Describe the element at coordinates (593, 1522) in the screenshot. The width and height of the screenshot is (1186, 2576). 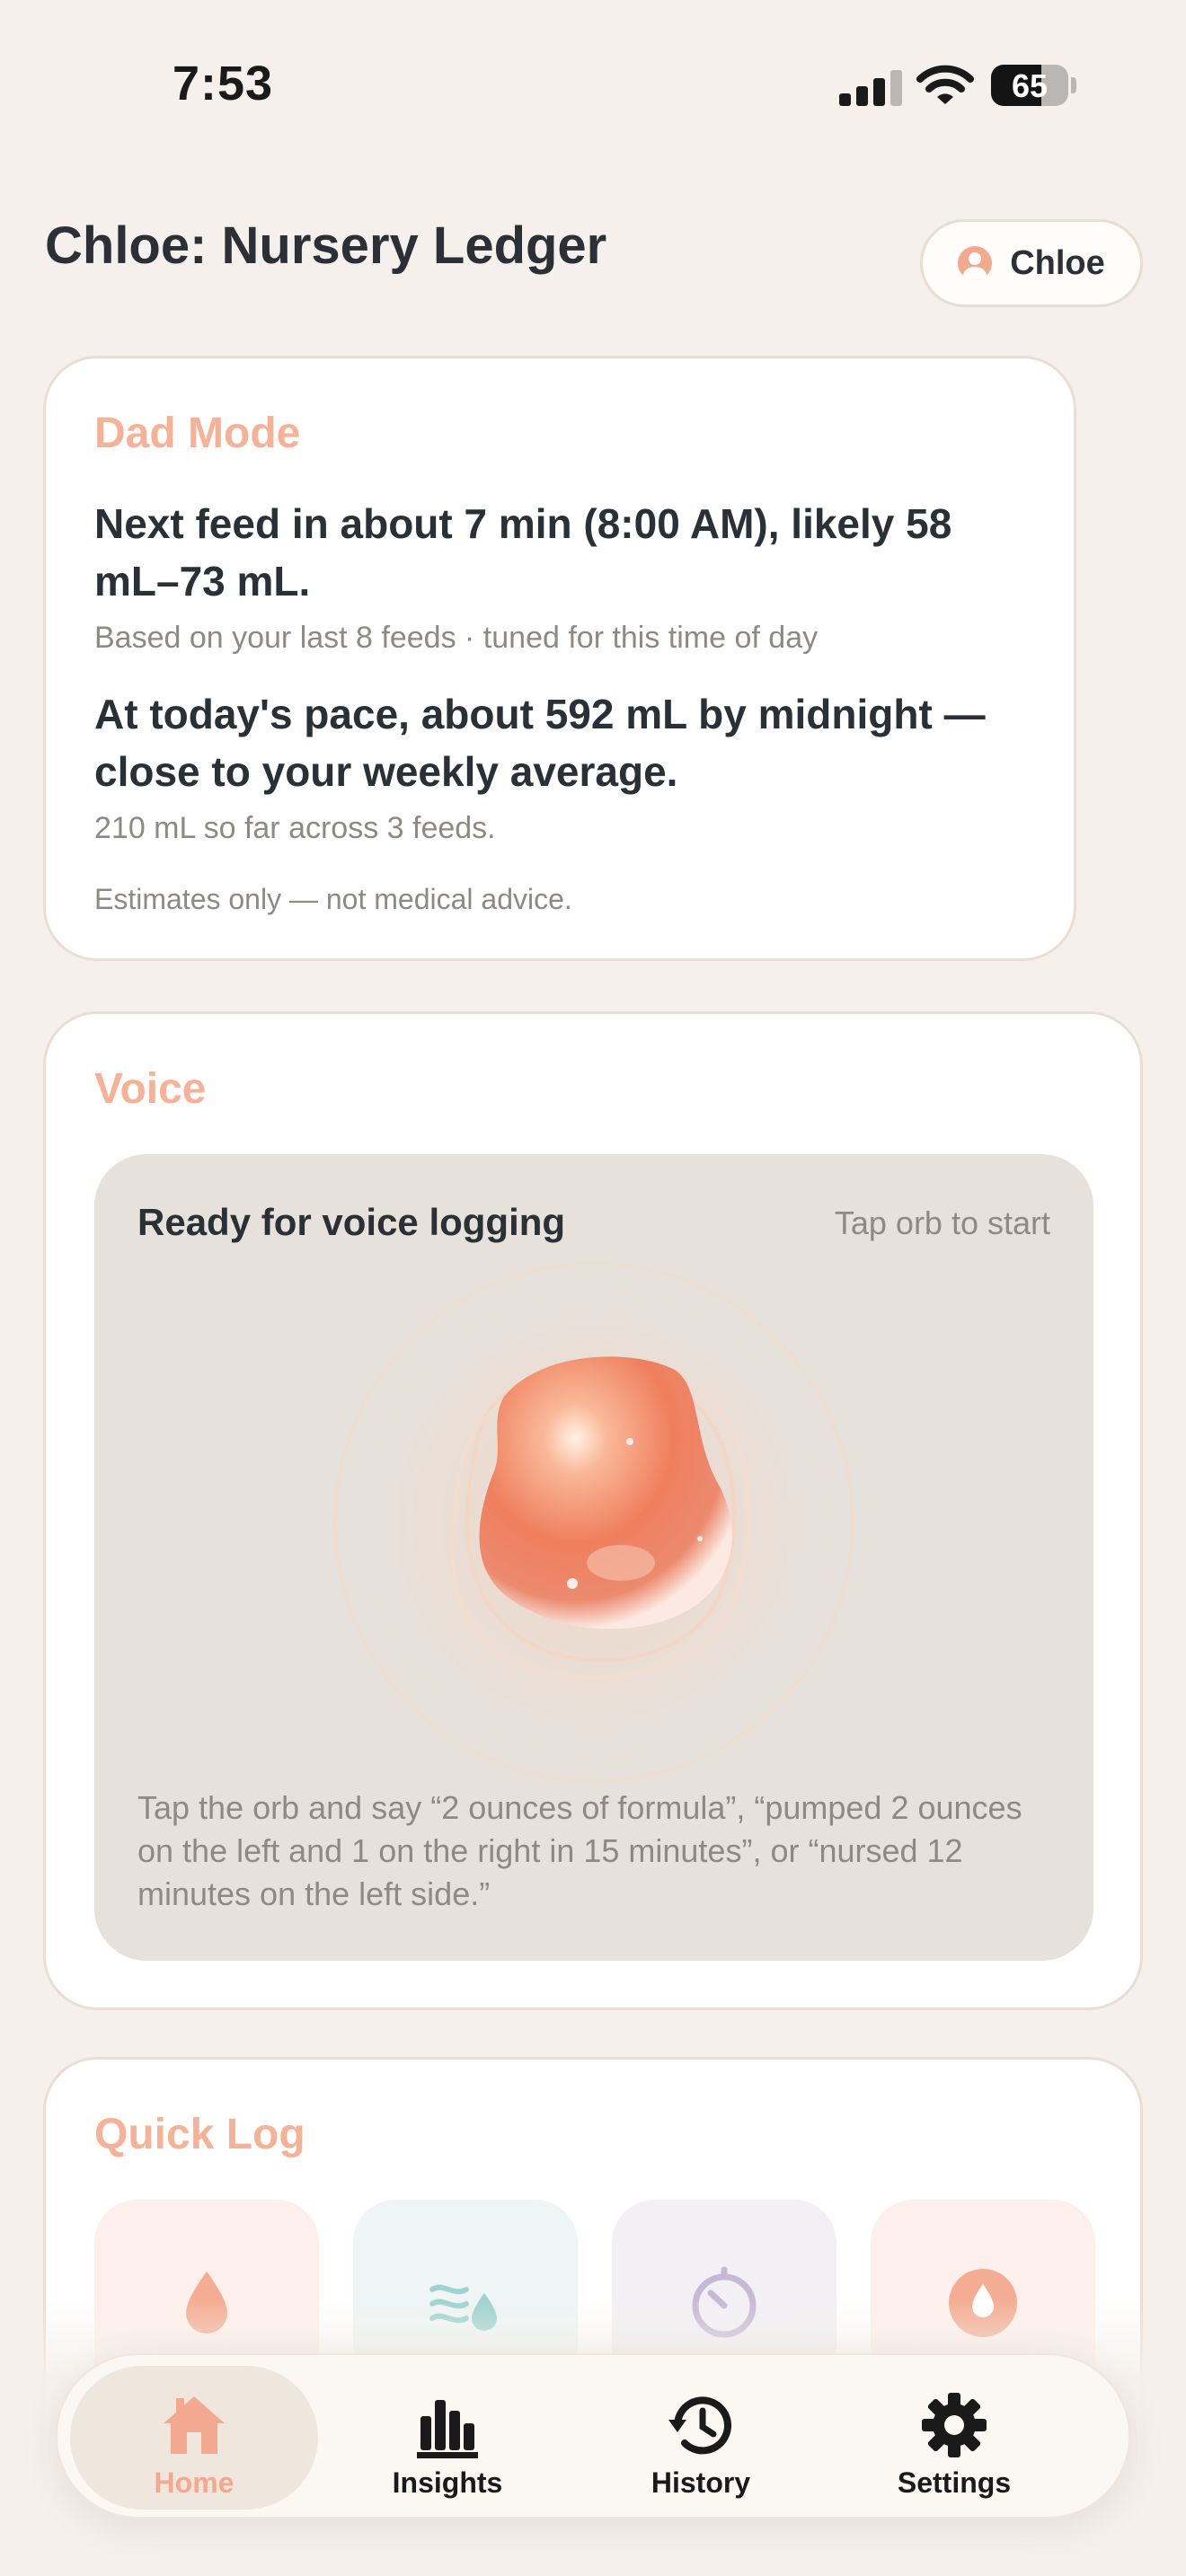
I see `voice-orb-button` at that location.